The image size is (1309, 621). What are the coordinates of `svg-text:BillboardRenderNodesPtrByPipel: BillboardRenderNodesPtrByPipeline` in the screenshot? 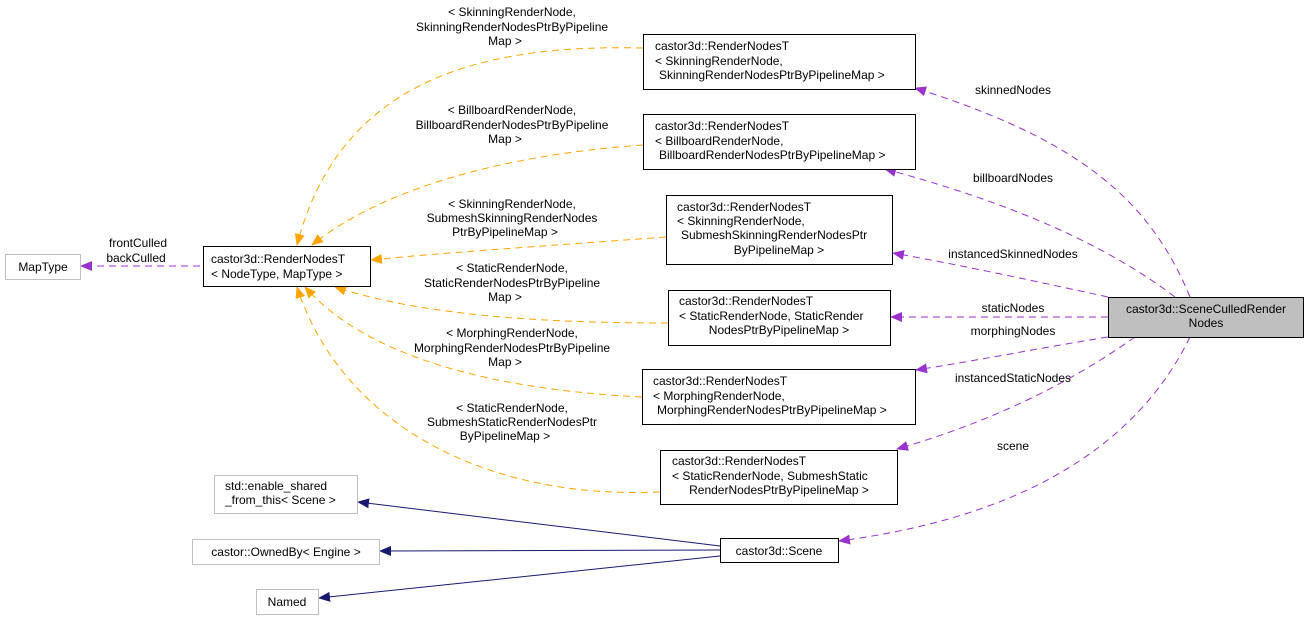 It's located at (512, 125).